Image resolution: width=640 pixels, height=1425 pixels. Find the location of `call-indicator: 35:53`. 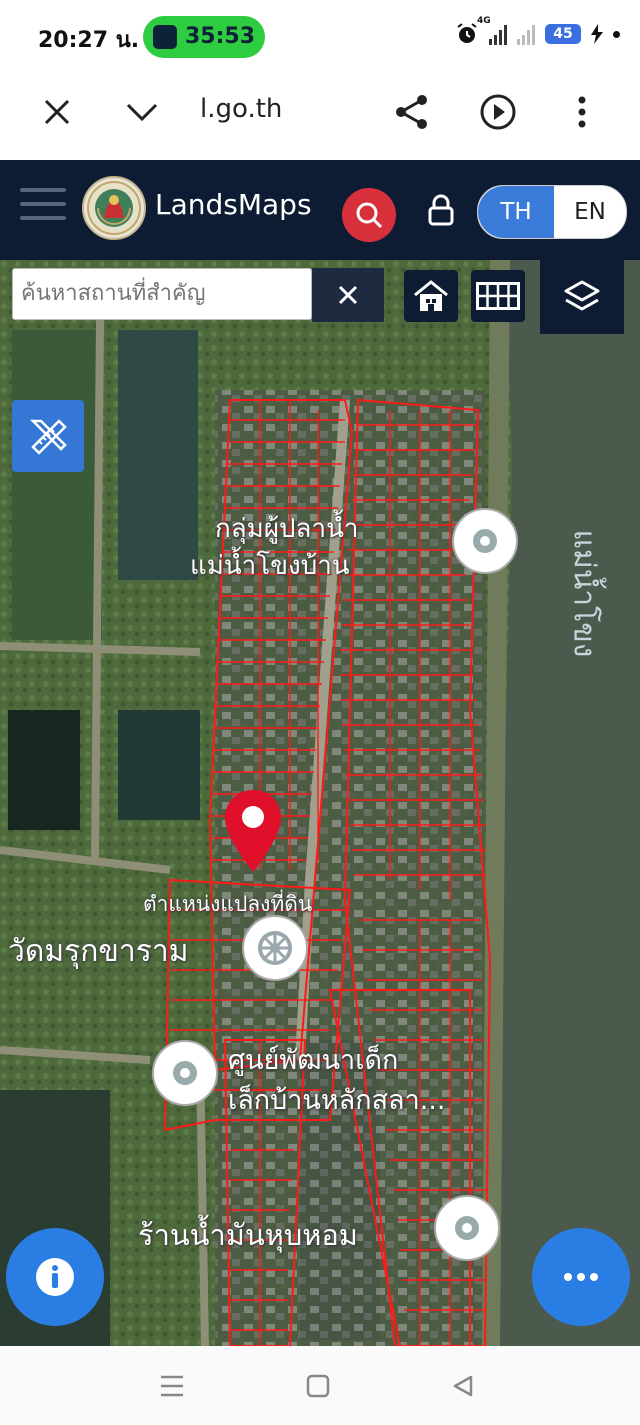

call-indicator: 35:53 is located at coordinates (204, 37).